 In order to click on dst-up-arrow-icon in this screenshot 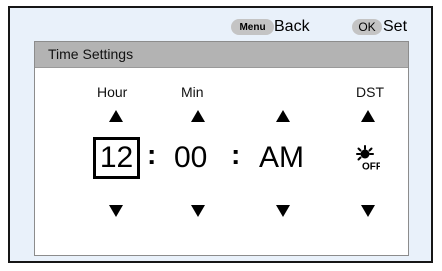, I will do `click(368, 116)`.